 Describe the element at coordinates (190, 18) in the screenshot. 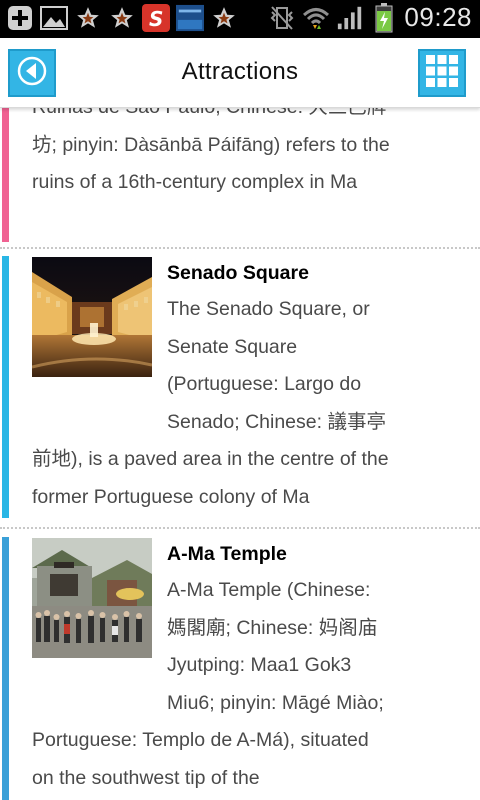

I see `news-app-icon` at that location.